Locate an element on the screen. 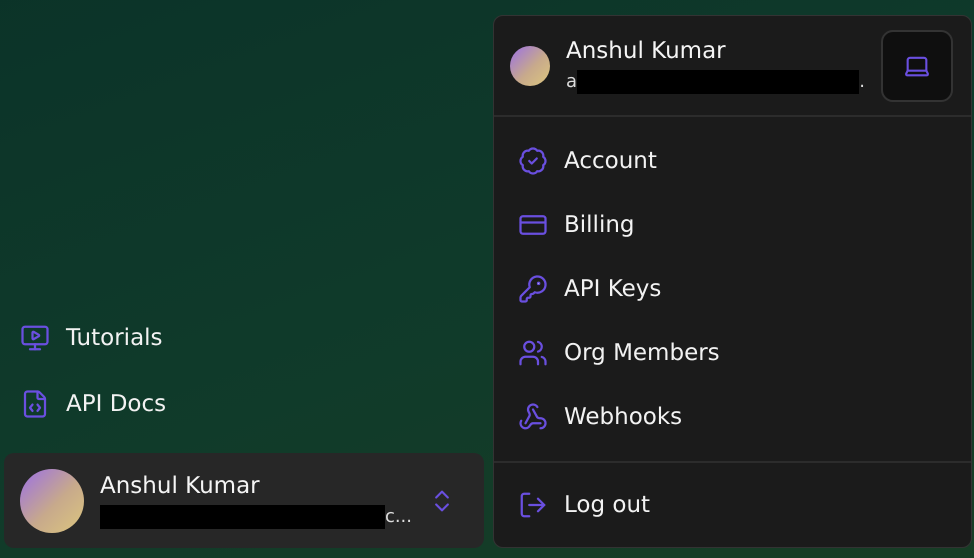 This screenshot has height=558, width=974. webhook-icon is located at coordinates (533, 417).